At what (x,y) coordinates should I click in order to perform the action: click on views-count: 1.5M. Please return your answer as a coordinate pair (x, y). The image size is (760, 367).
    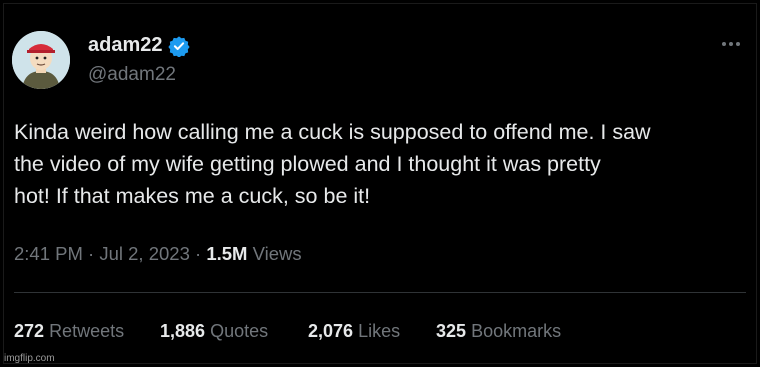
    Looking at the image, I should click on (227, 253).